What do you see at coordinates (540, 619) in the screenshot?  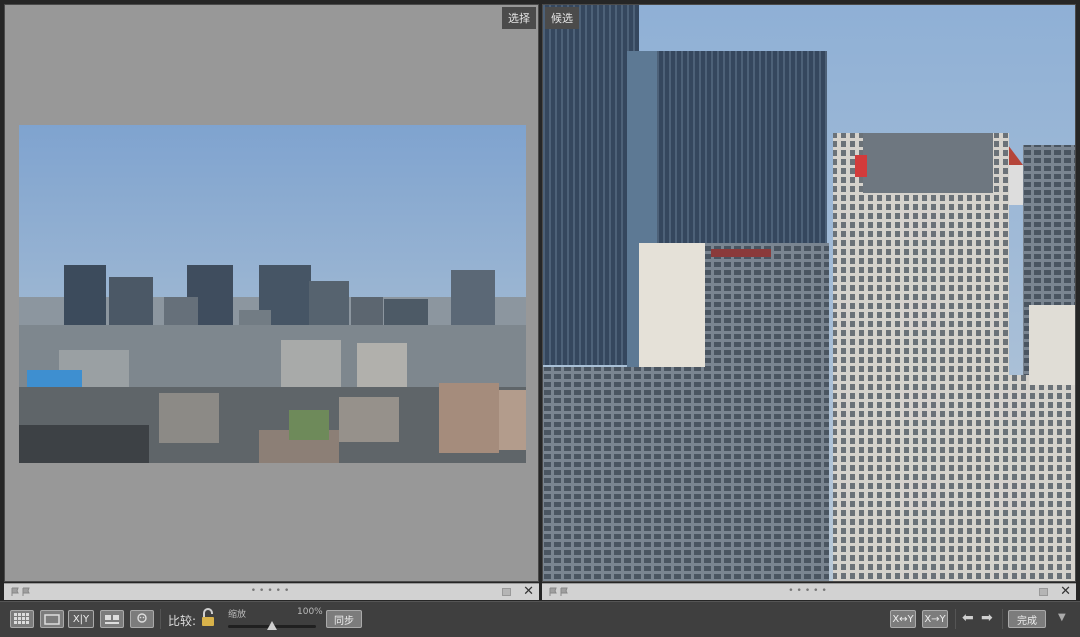 I see `bottom-toolbar: X|Y 比较: 缩放 100% 同步 X↔Y X→Y ⬅ ➡ 完成 ▼` at bounding box center [540, 619].